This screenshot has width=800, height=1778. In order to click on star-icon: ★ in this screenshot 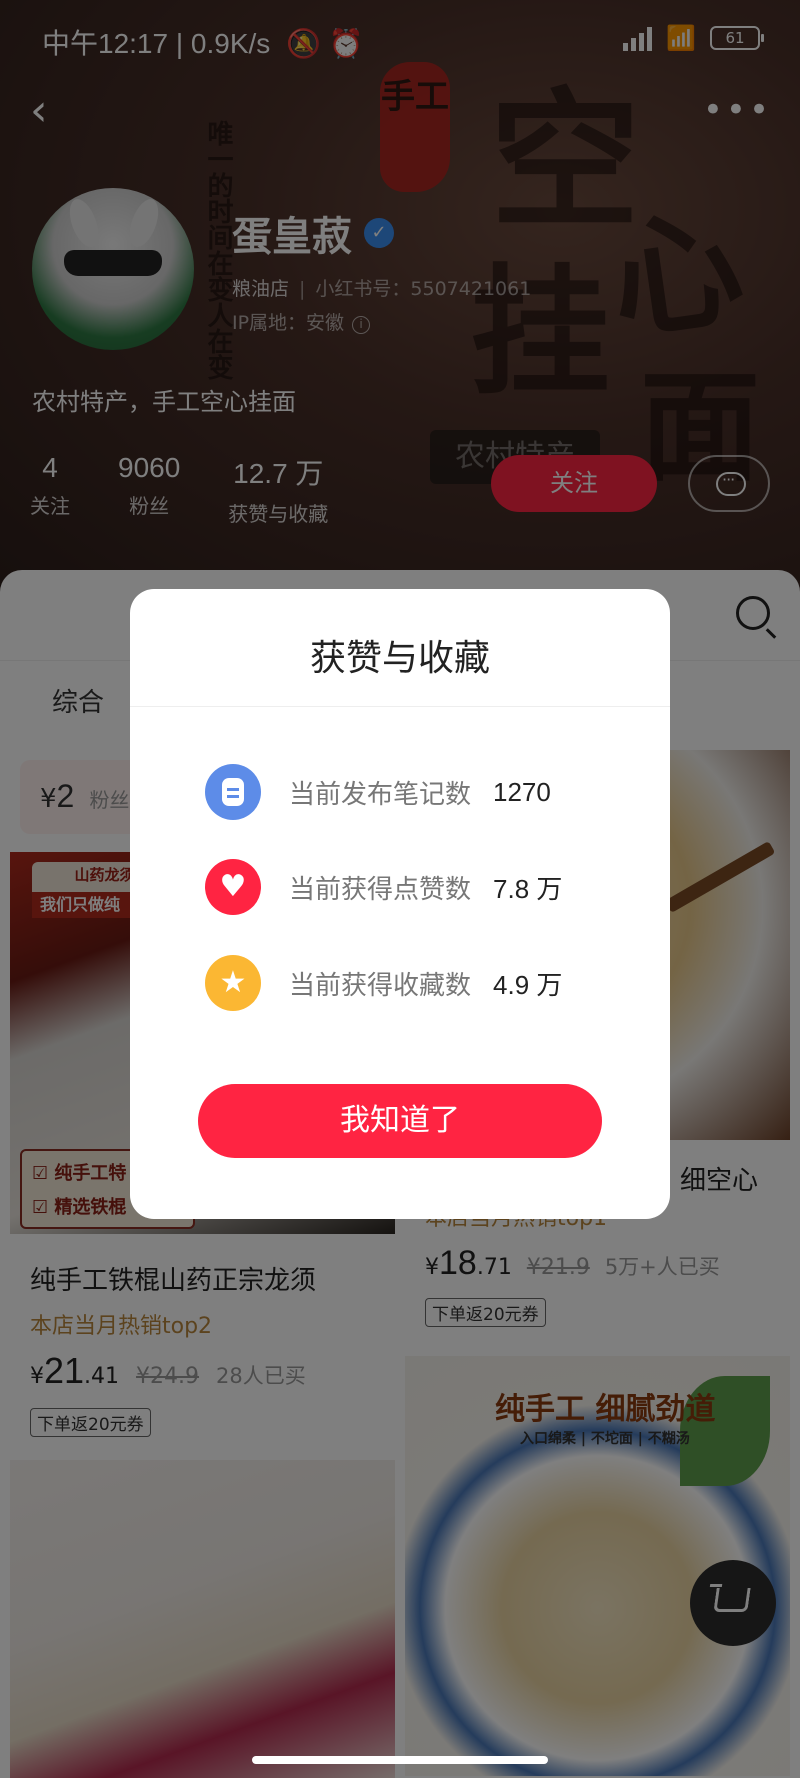, I will do `click(233, 983)`.